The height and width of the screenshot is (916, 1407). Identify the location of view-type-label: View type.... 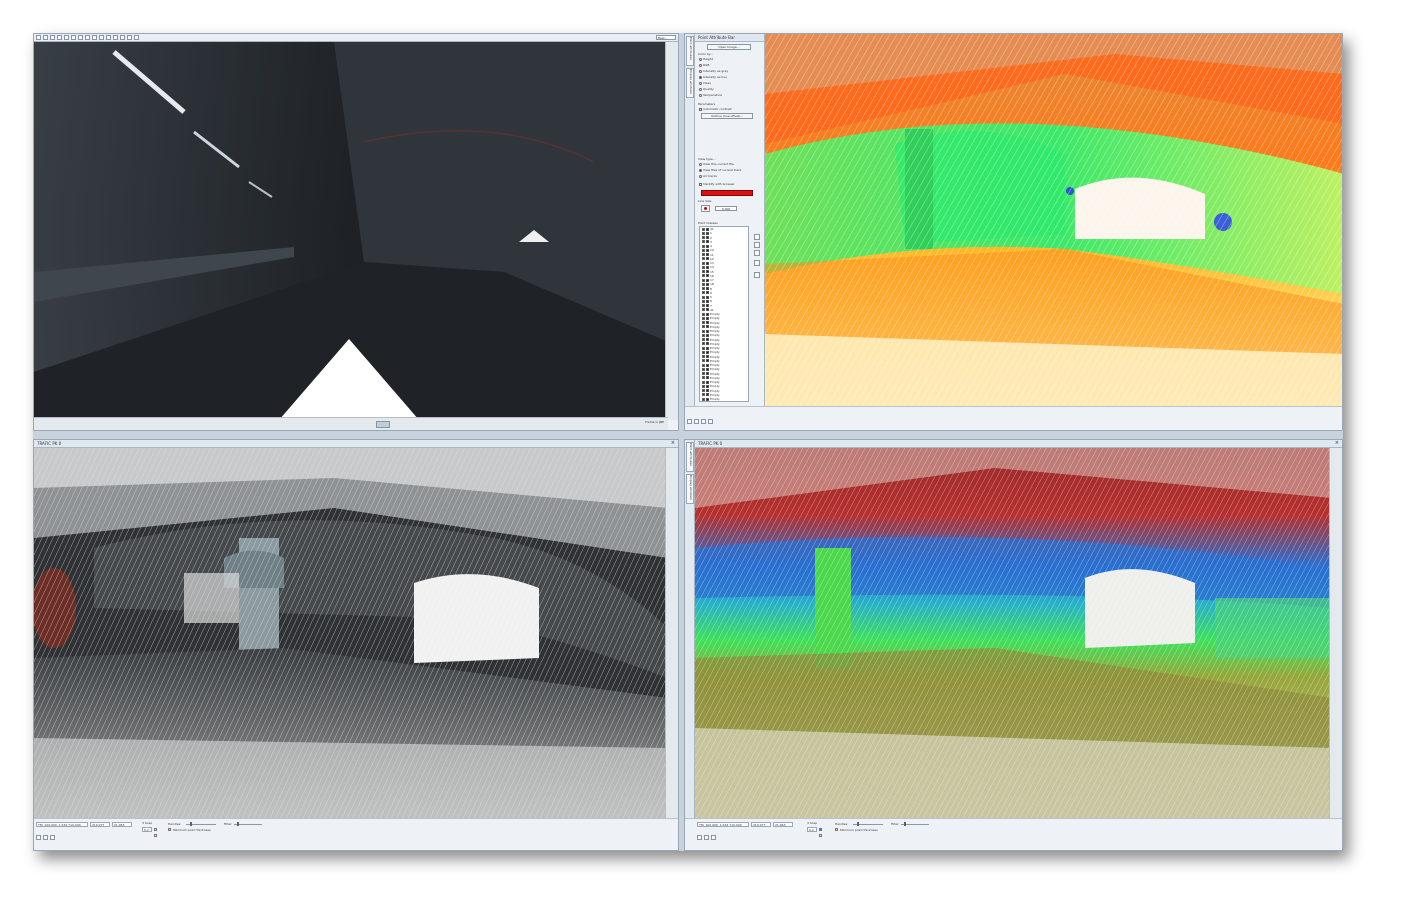
(707, 159).